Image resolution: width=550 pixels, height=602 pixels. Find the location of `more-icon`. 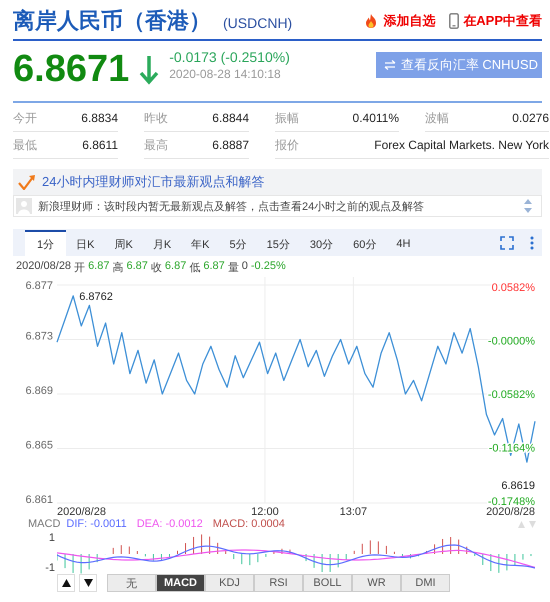

more-icon is located at coordinates (532, 243).